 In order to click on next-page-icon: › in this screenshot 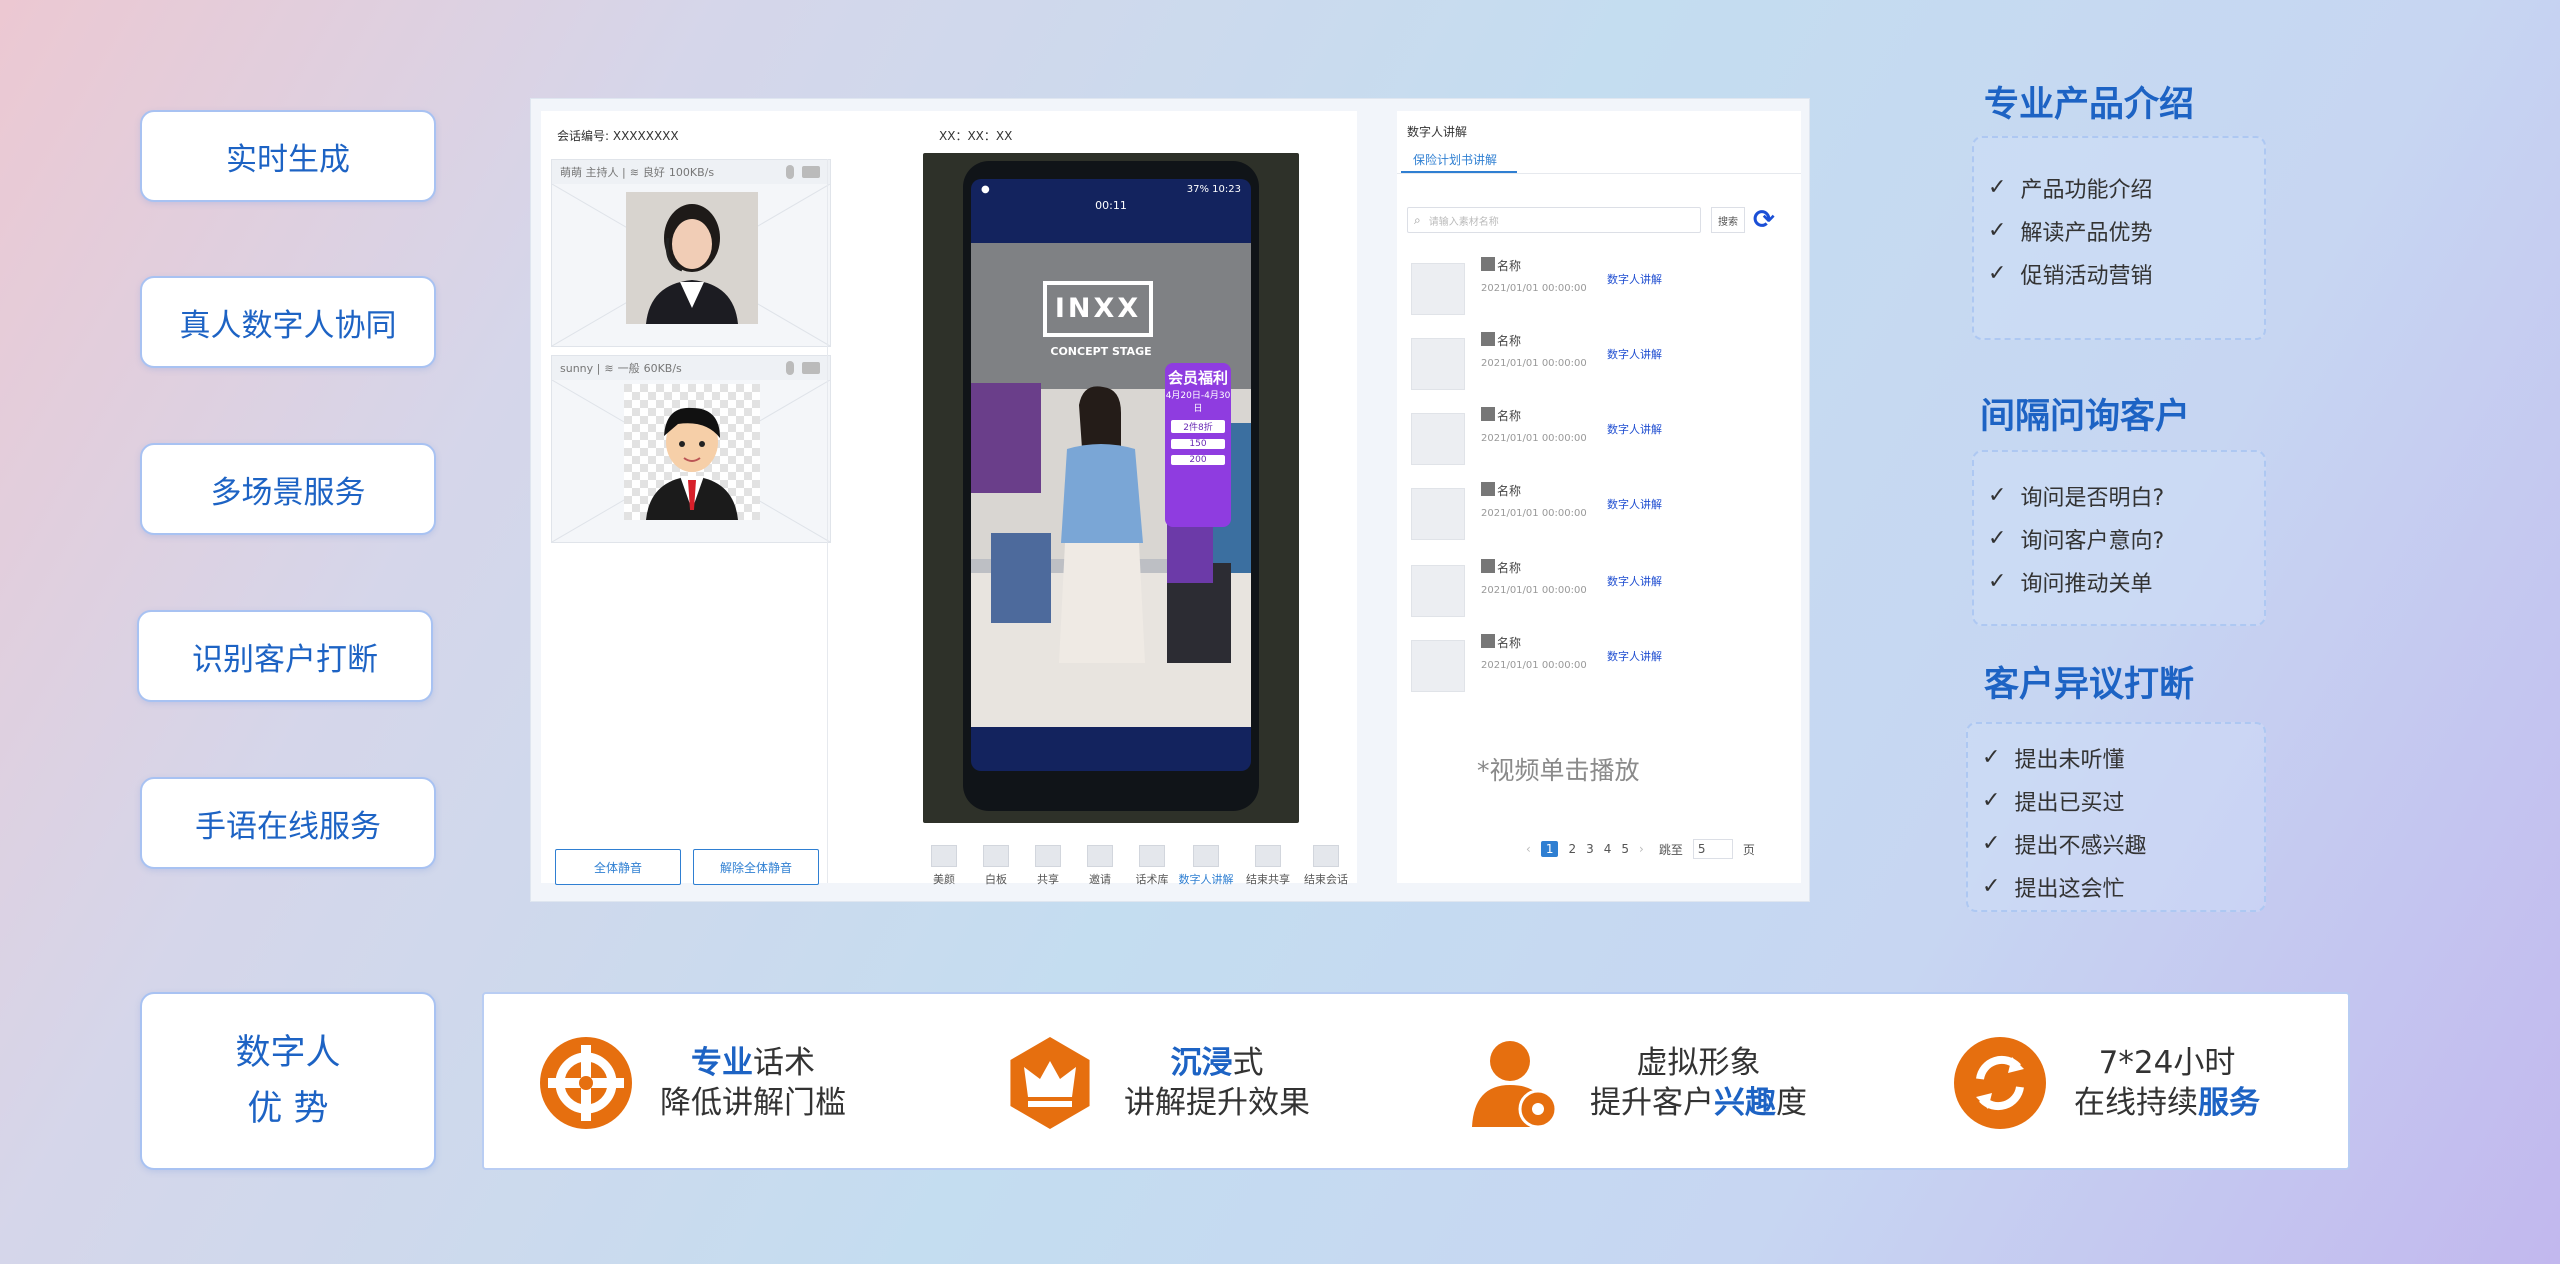, I will do `click(1641, 849)`.